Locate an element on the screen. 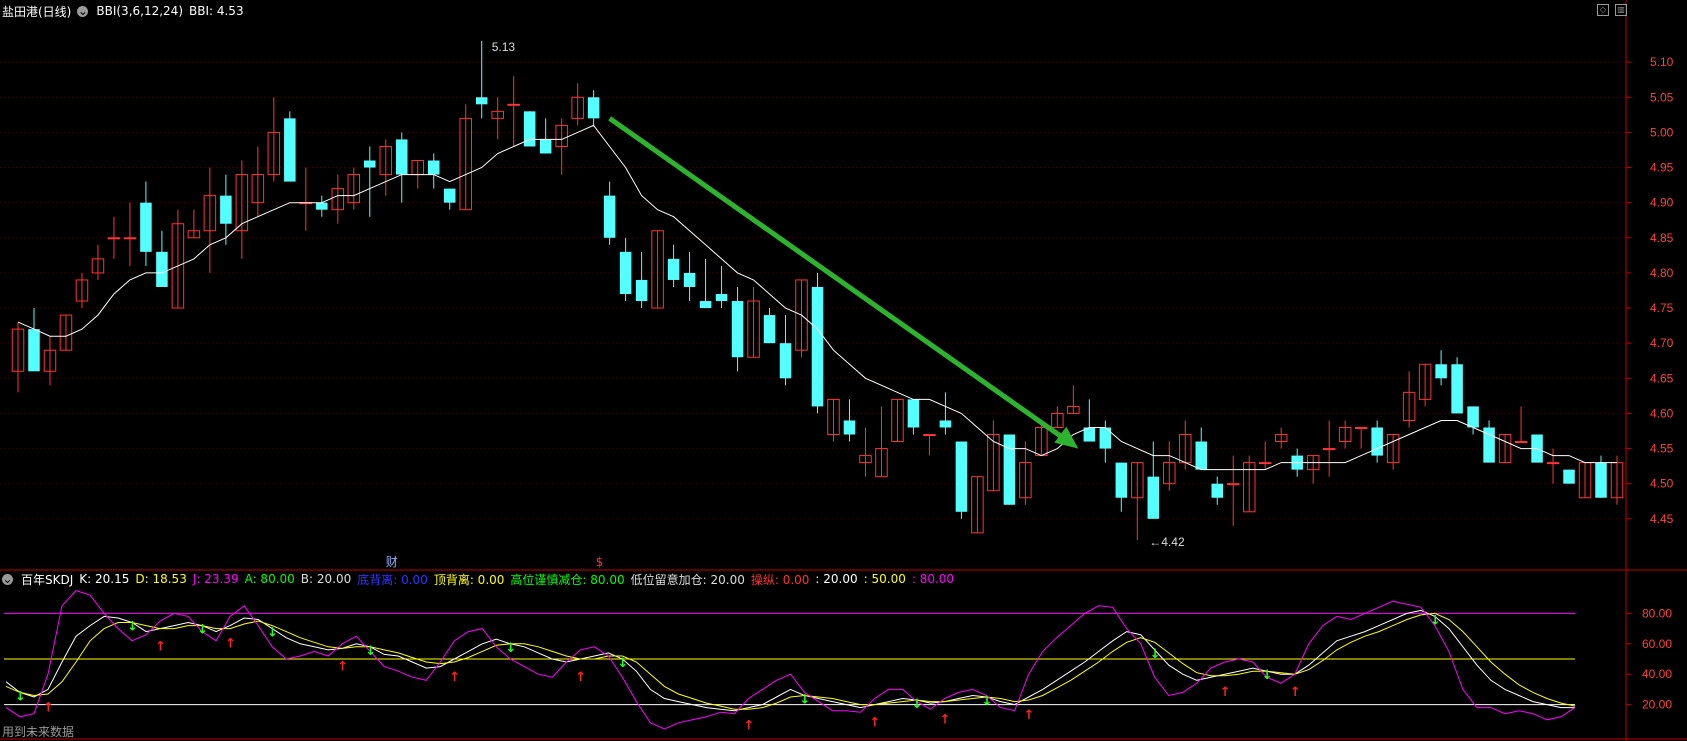 The width and height of the screenshot is (1687, 741). price-tick-label: 4.70 is located at coordinates (1662, 343).